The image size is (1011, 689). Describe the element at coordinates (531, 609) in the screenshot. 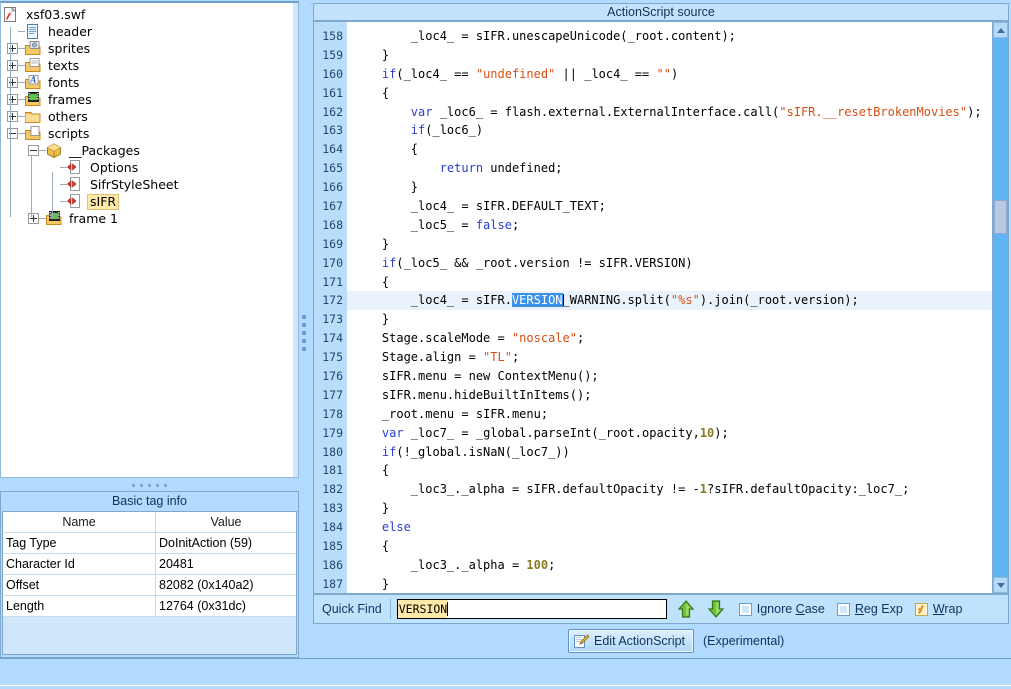

I see `quick-find-input: VERSION` at that location.